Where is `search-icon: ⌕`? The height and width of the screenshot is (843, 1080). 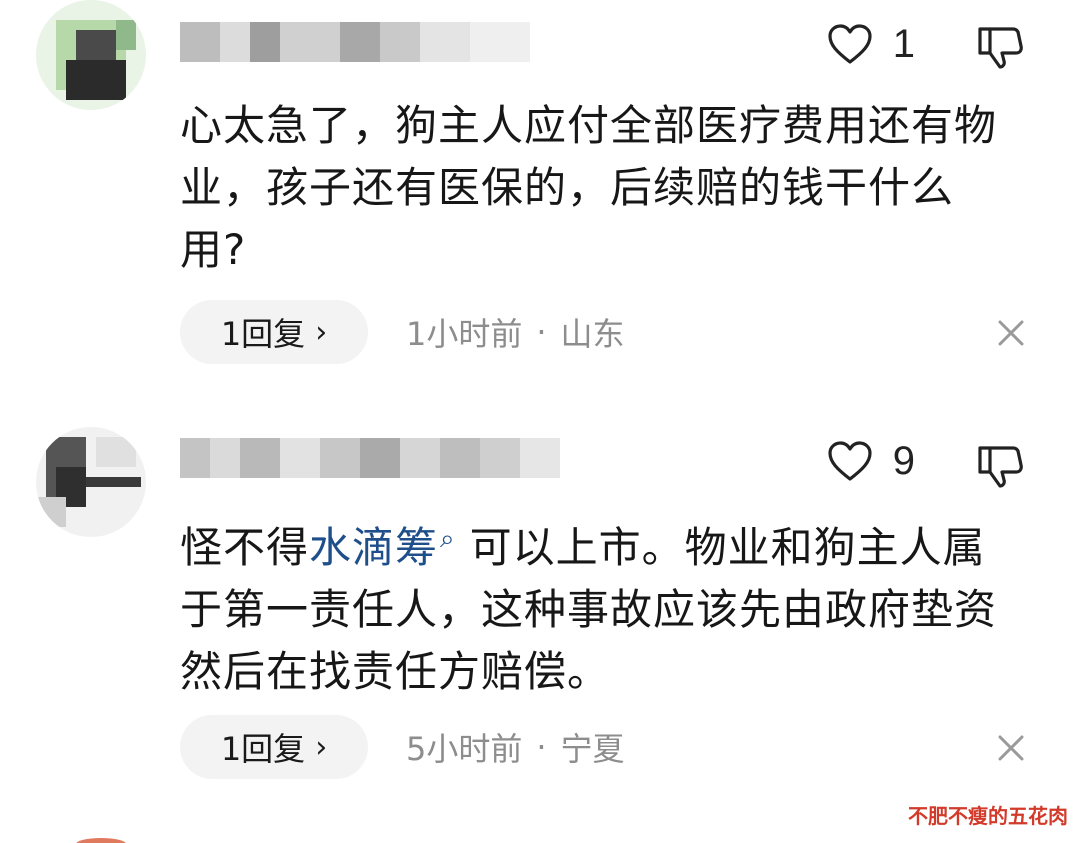
search-icon: ⌕ is located at coordinates (448, 539).